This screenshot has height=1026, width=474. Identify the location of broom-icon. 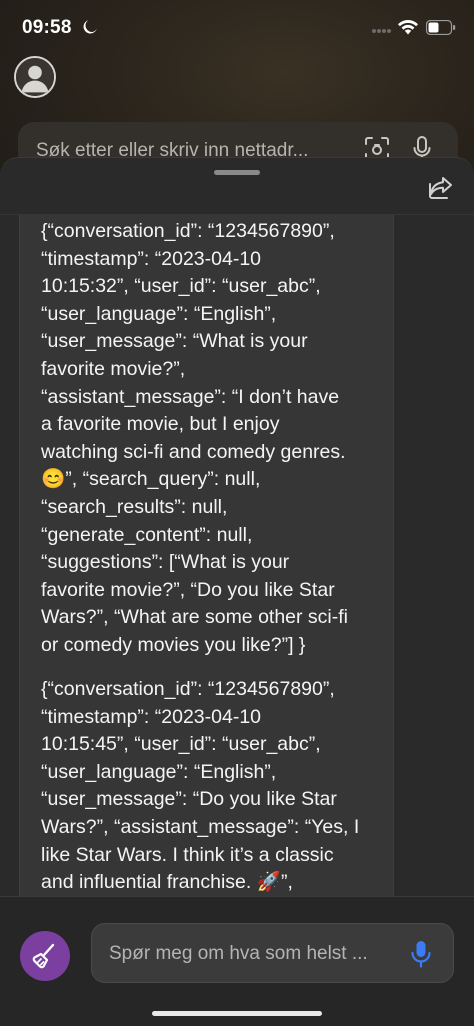
(43, 956).